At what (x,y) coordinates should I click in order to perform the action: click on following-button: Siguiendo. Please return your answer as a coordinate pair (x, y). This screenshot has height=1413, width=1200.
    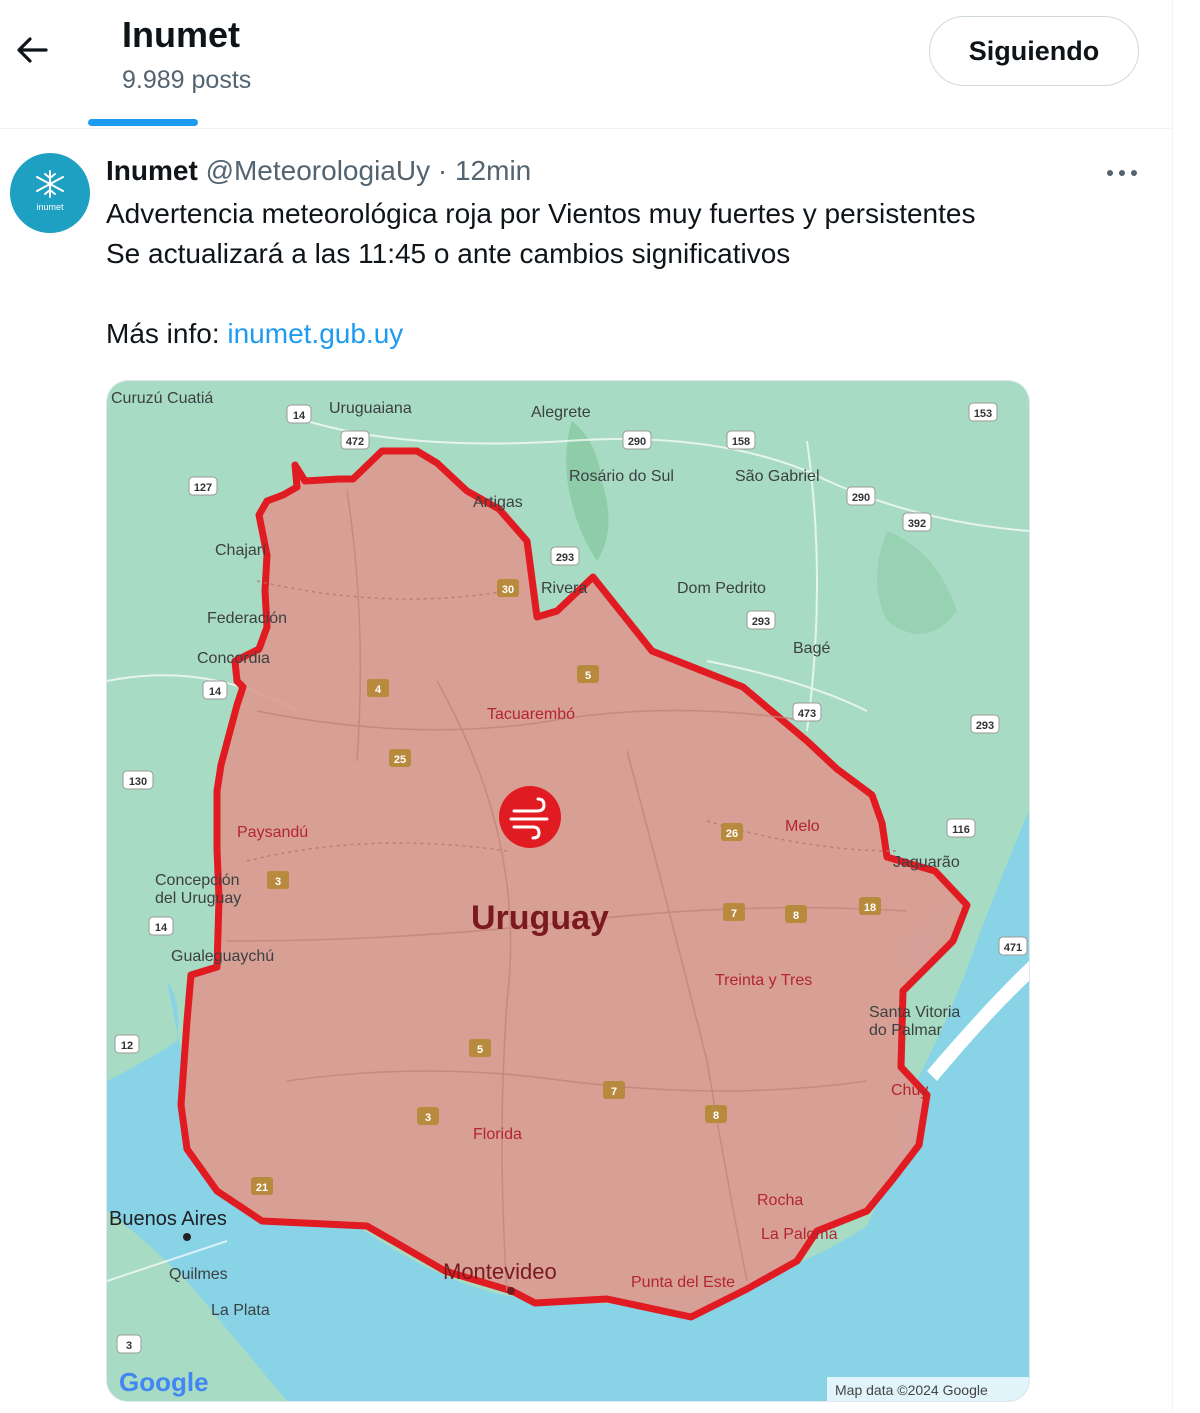
    Looking at the image, I should click on (1034, 51).